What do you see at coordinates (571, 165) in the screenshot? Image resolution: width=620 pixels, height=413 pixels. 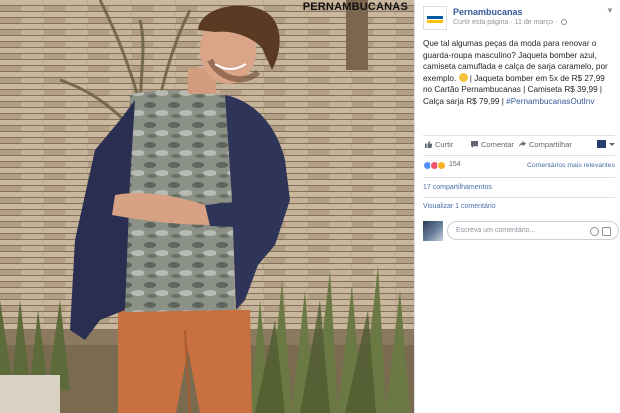 I see `comment-sort-dropdown: Comentários mais relevantes` at bounding box center [571, 165].